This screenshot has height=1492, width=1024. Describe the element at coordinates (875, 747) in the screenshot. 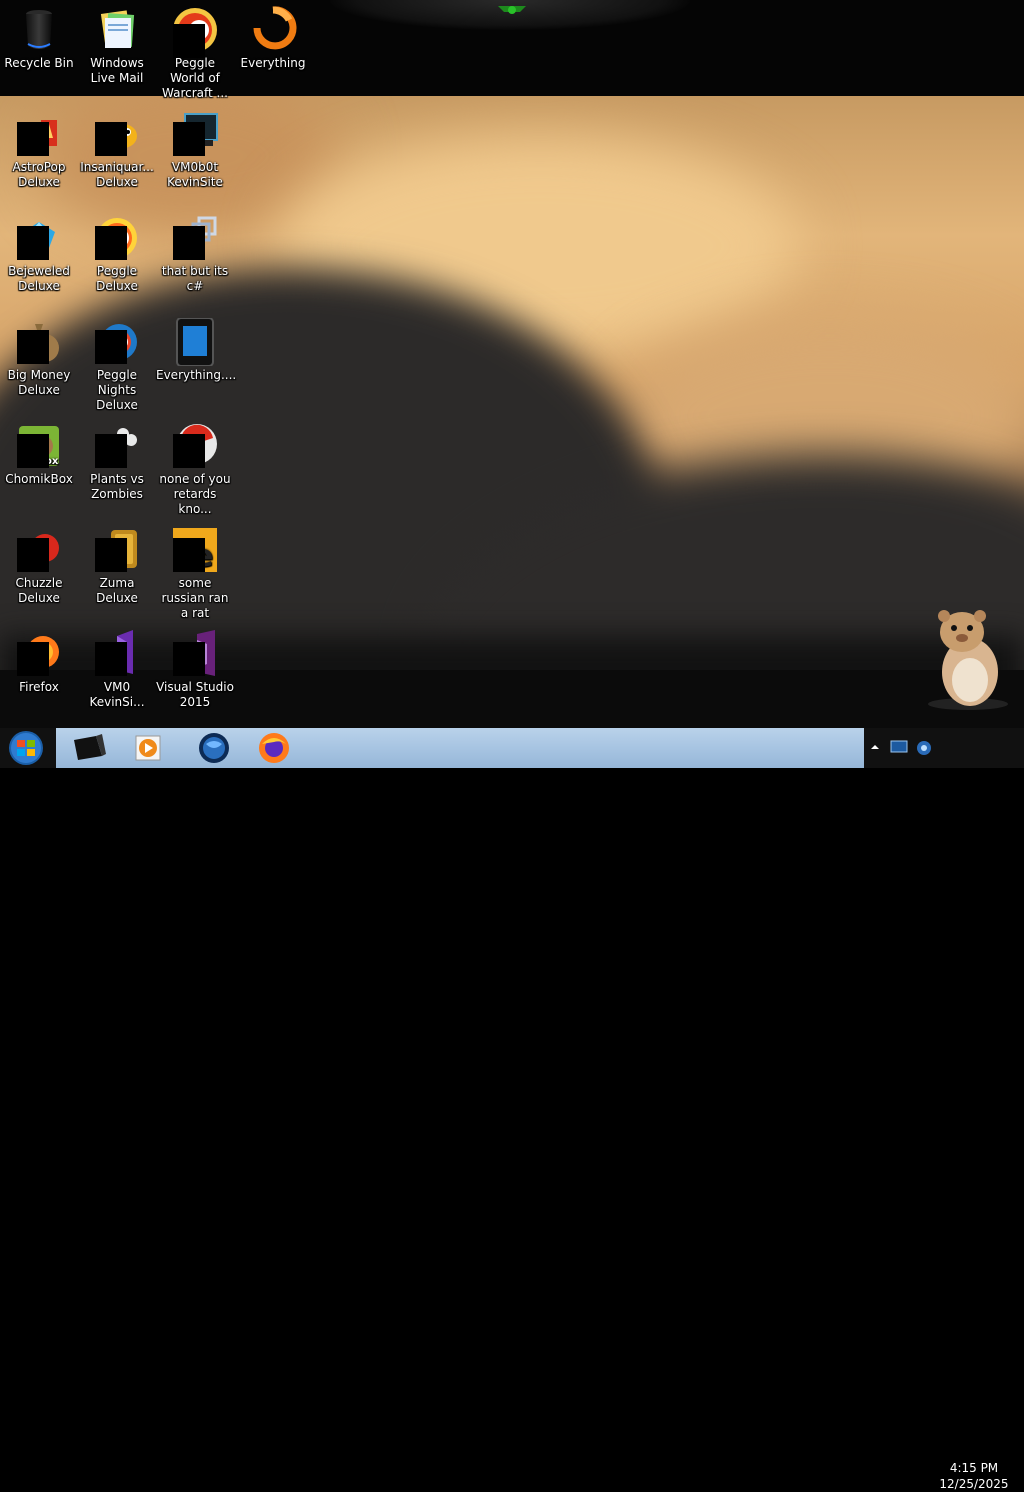

I see `chevron-up-icon` at that location.